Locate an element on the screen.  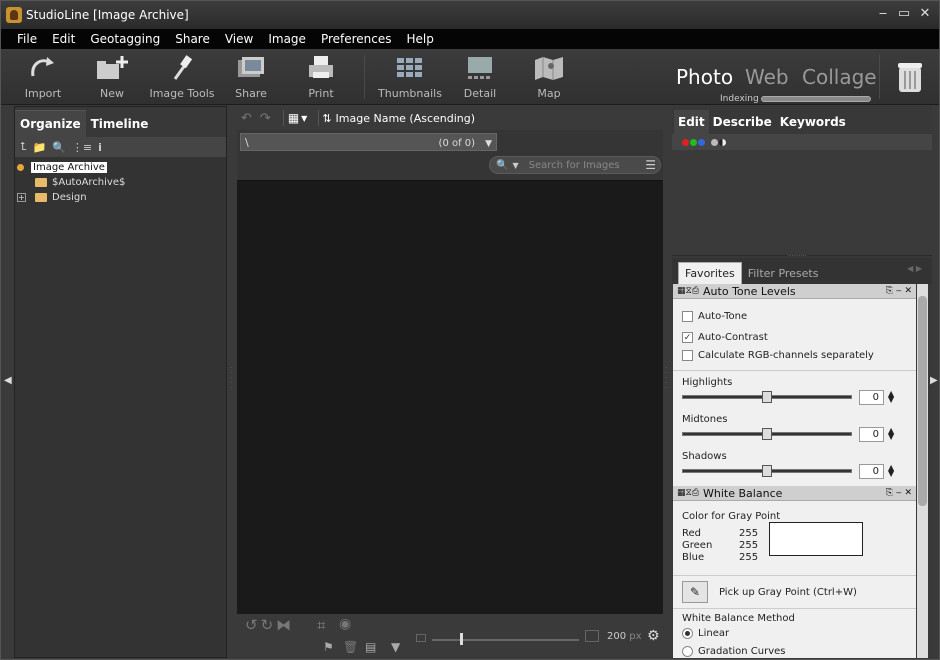
mode-photo-tab: Photo is located at coordinates (704, 77).